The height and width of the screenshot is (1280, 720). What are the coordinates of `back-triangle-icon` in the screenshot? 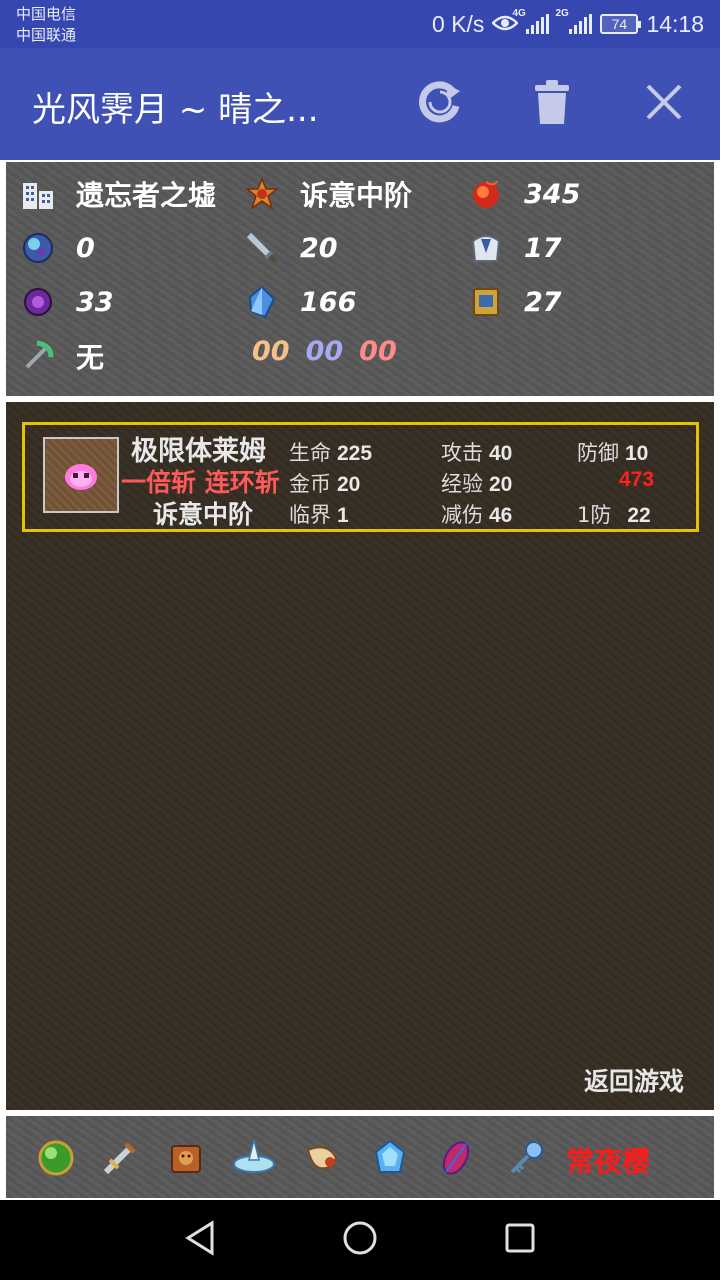 It's located at (200, 1240).